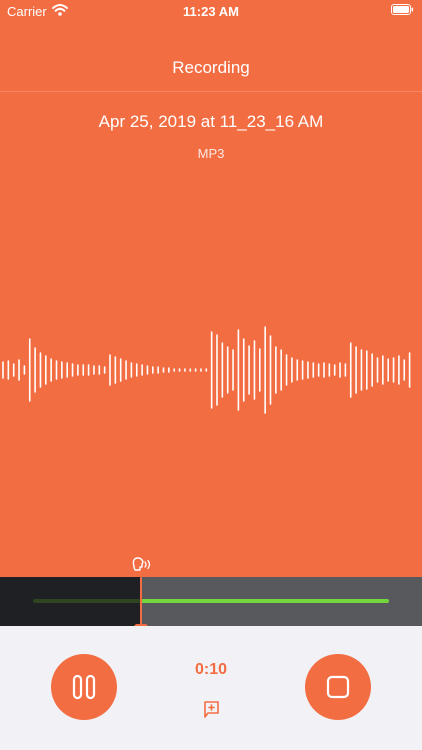  I want to click on elapsed-time: 0:10, so click(211, 669).